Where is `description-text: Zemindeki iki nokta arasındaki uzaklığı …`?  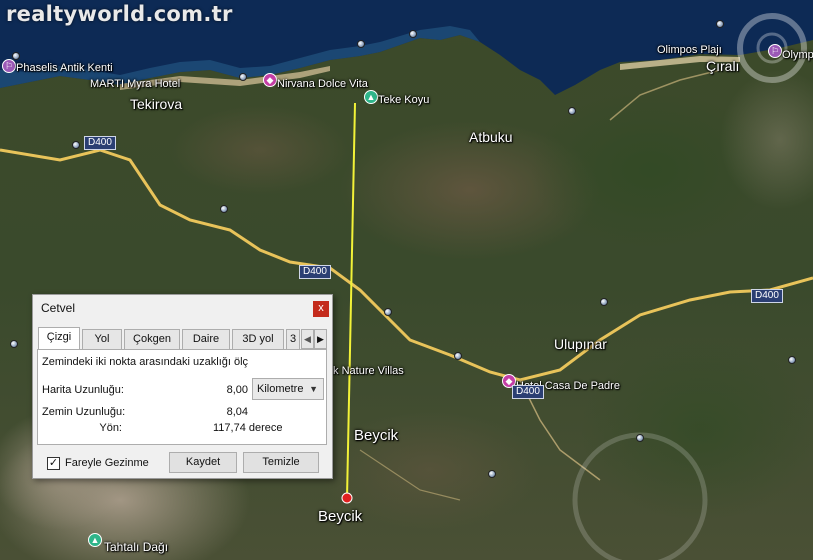
description-text: Zemindeki iki nokta arasındaki uzaklığı … is located at coordinates (145, 362).